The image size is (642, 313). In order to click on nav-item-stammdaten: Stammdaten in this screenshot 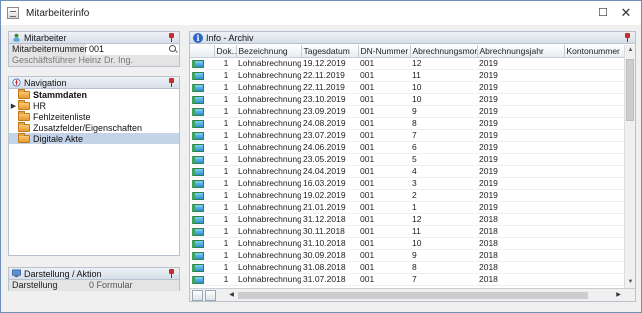, I will do `click(94, 94)`.